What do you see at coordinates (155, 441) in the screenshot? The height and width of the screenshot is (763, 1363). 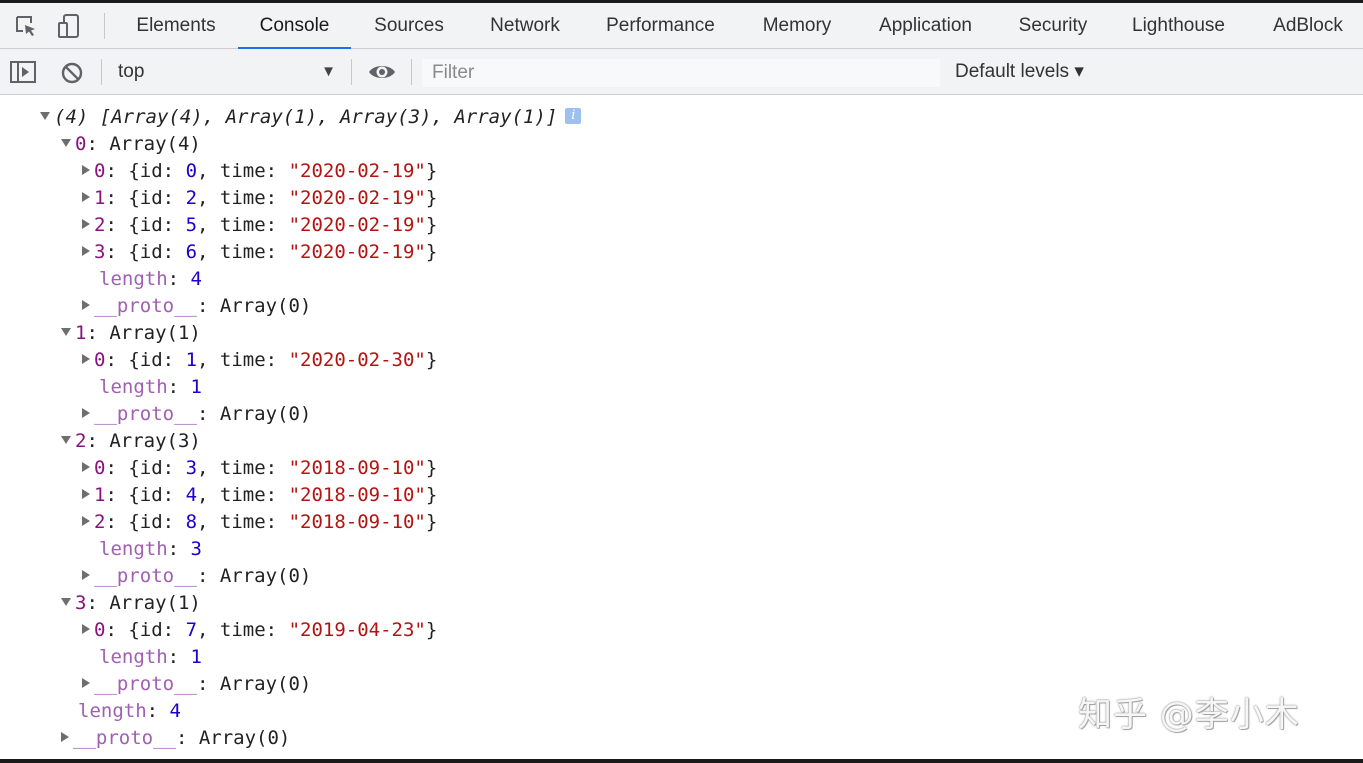 I see `property-value: Array(3)` at bounding box center [155, 441].